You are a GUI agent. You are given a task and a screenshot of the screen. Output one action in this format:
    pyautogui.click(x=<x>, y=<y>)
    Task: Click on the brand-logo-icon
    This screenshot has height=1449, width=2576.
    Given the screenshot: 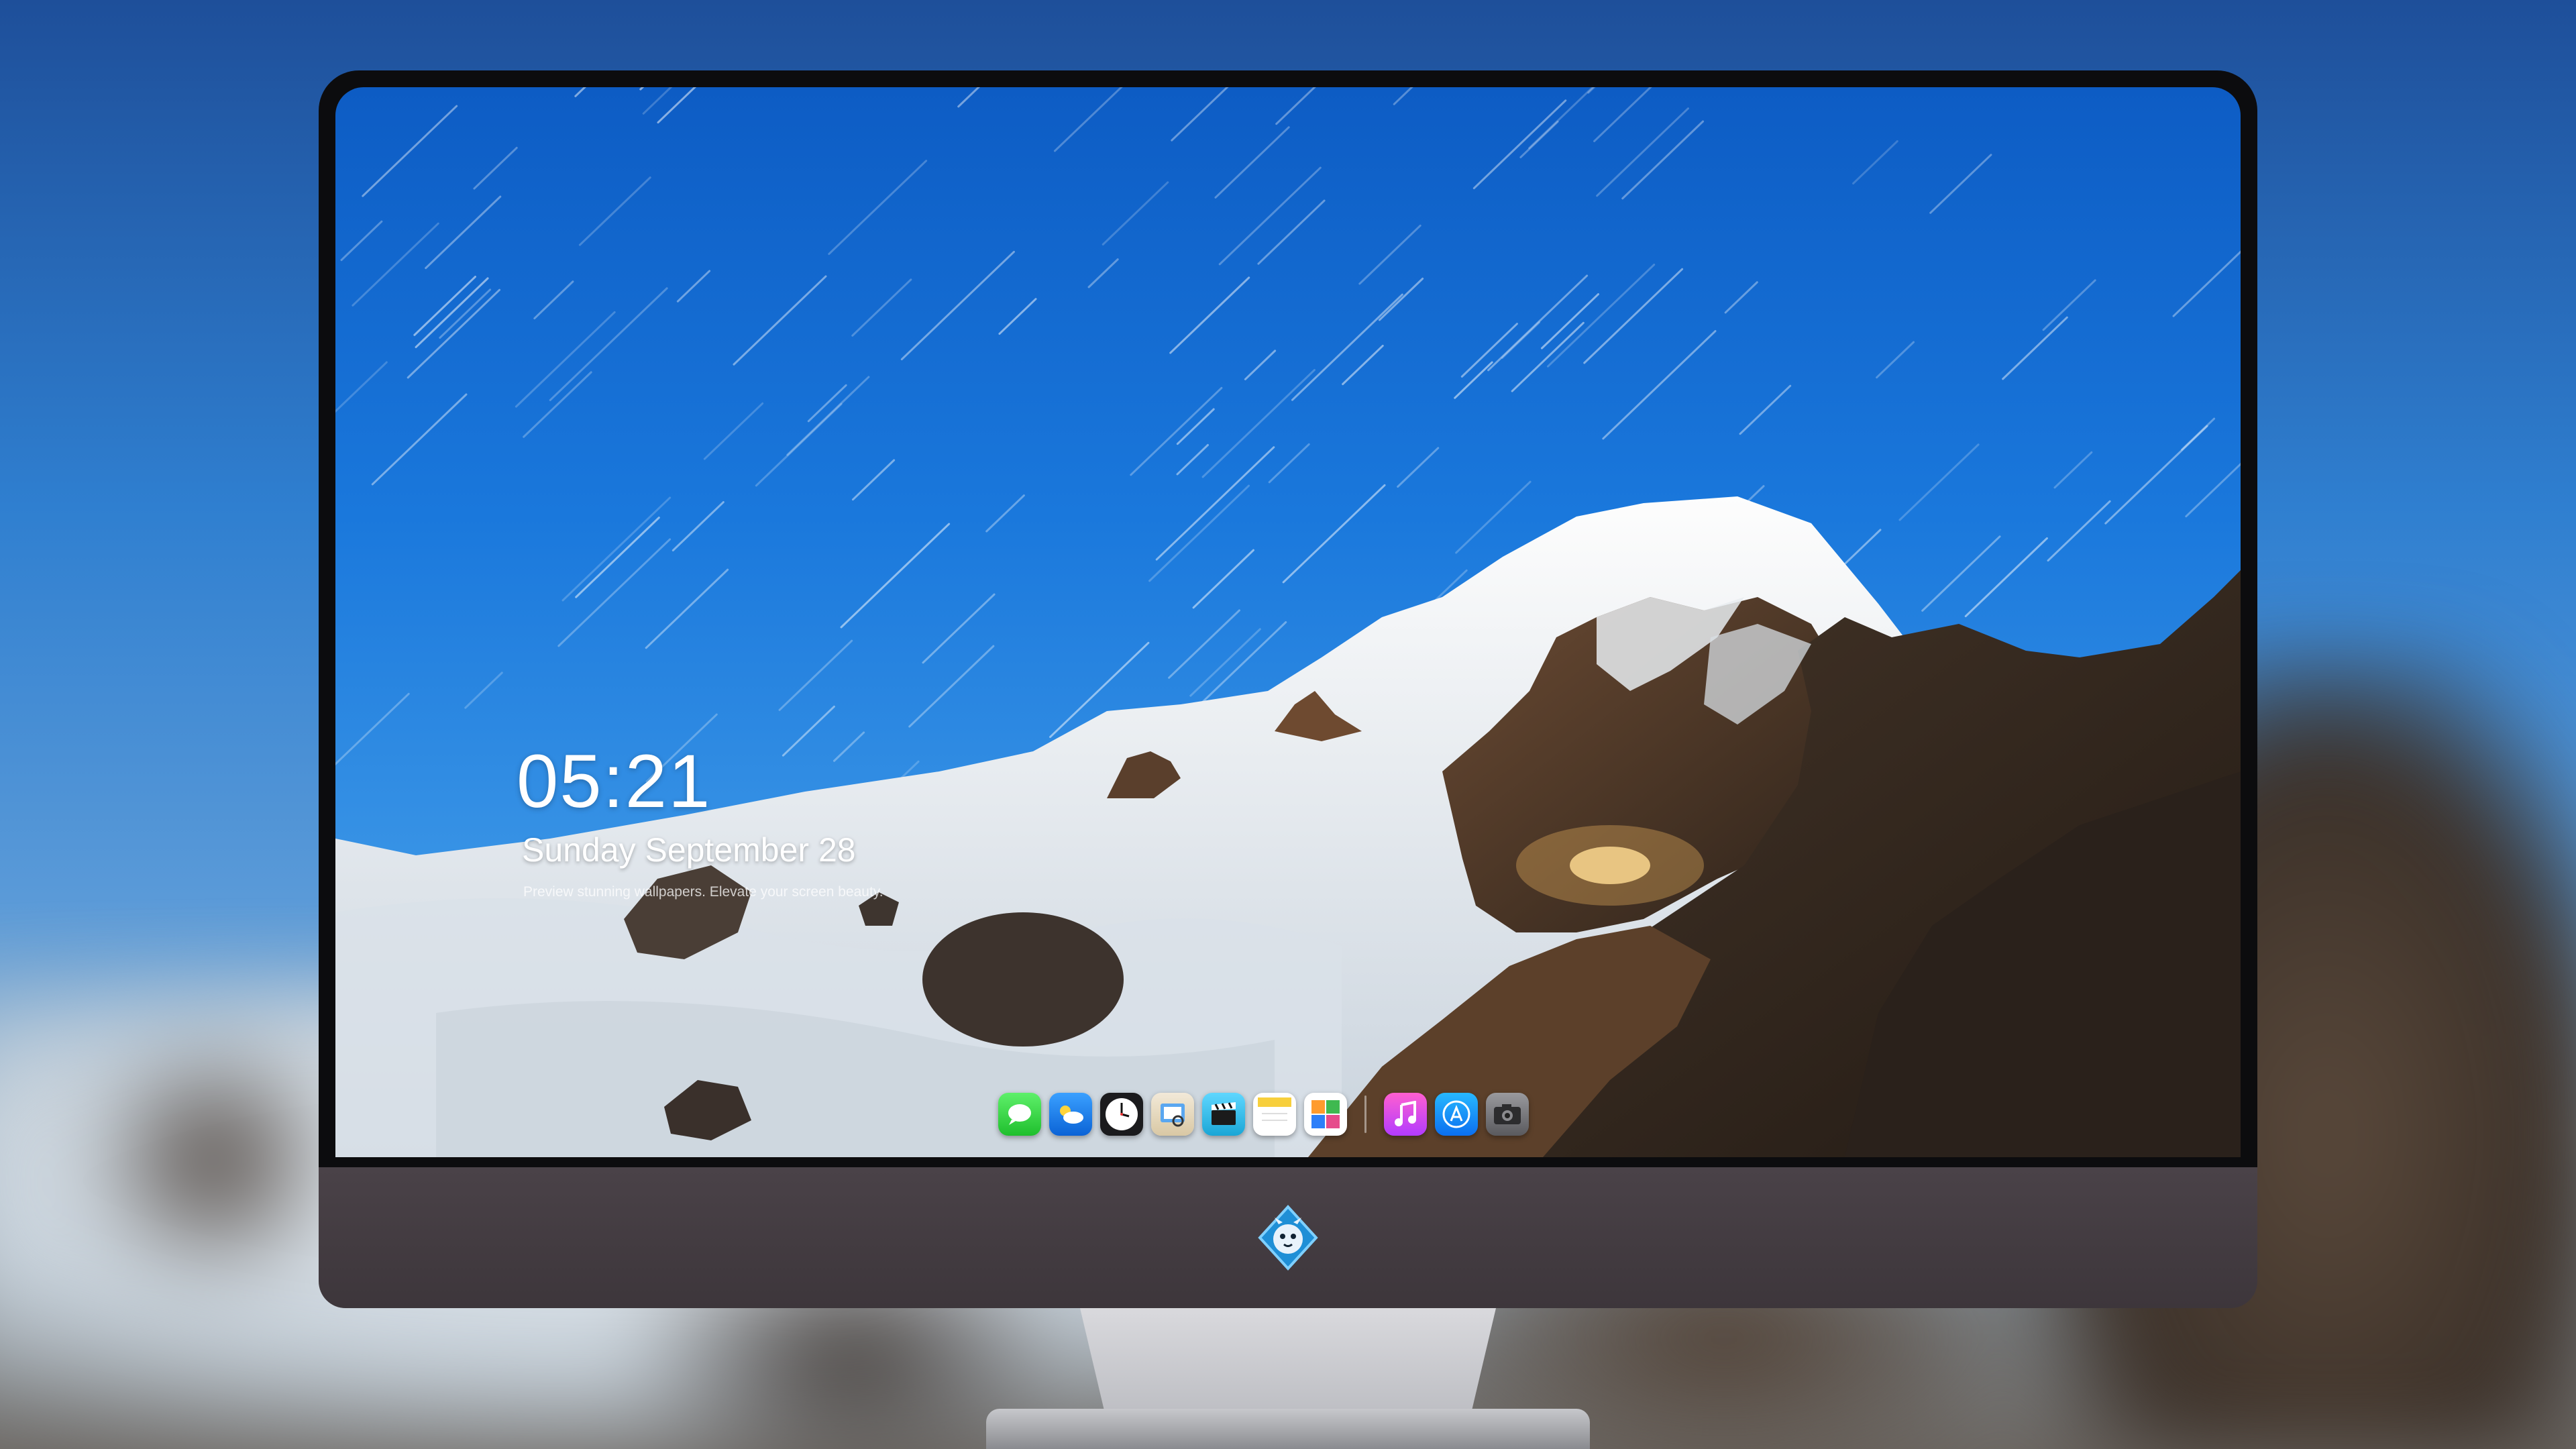 What is the action you would take?
    pyautogui.click(x=1288, y=1237)
    